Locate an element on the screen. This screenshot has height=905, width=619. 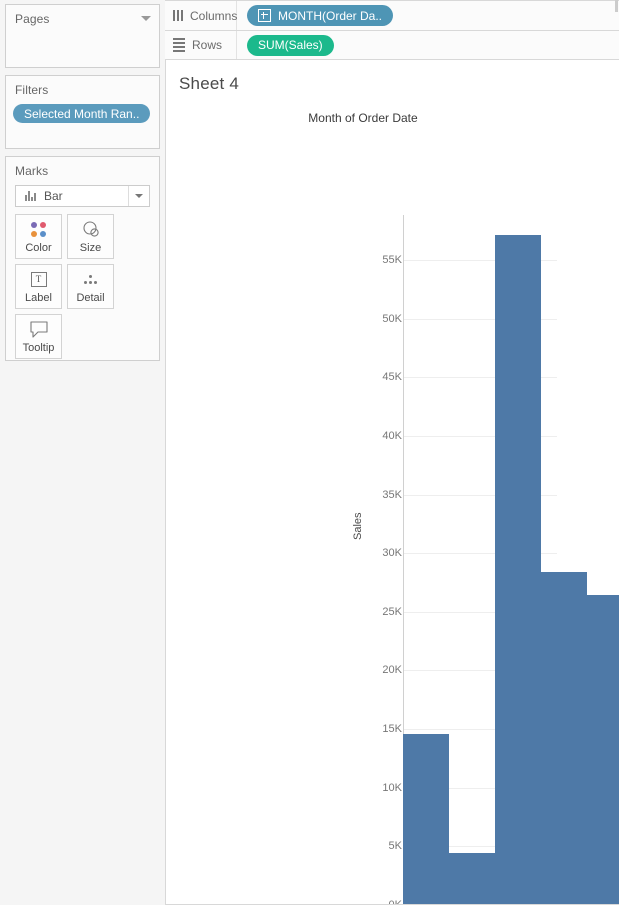
plus-box-icon is located at coordinates (264, 15).